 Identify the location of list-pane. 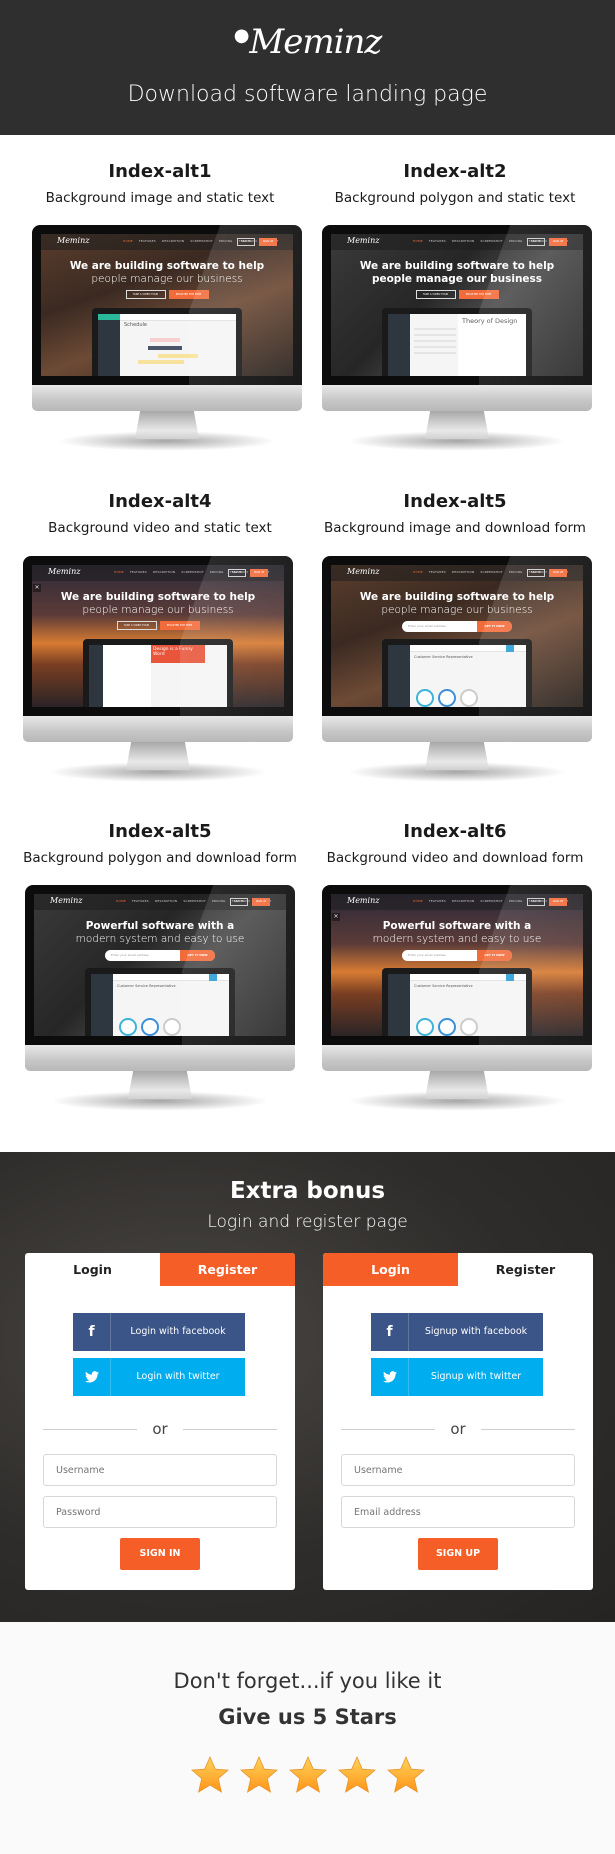
(127, 676).